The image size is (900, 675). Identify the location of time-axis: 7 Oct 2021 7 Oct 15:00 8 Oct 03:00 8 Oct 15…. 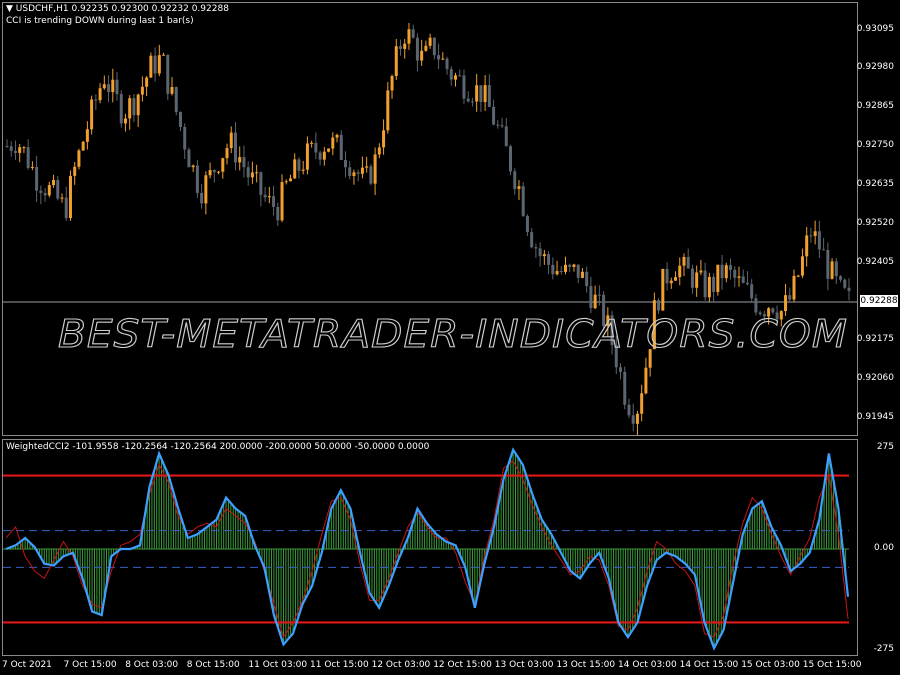
(430, 665).